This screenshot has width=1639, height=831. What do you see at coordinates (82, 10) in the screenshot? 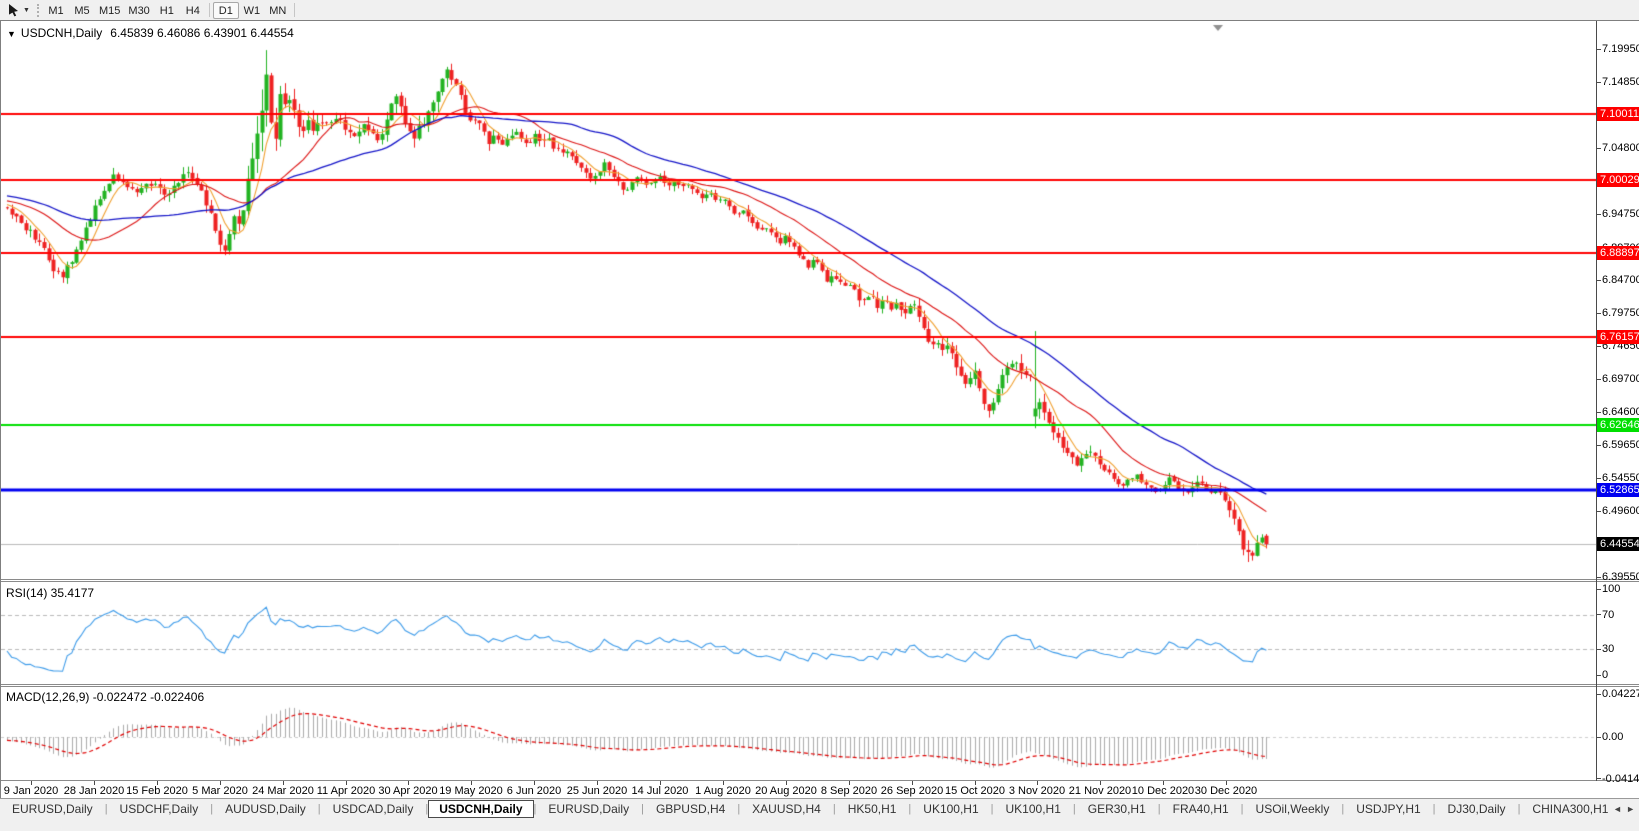
I see `timeframe-button-m5: M5` at bounding box center [82, 10].